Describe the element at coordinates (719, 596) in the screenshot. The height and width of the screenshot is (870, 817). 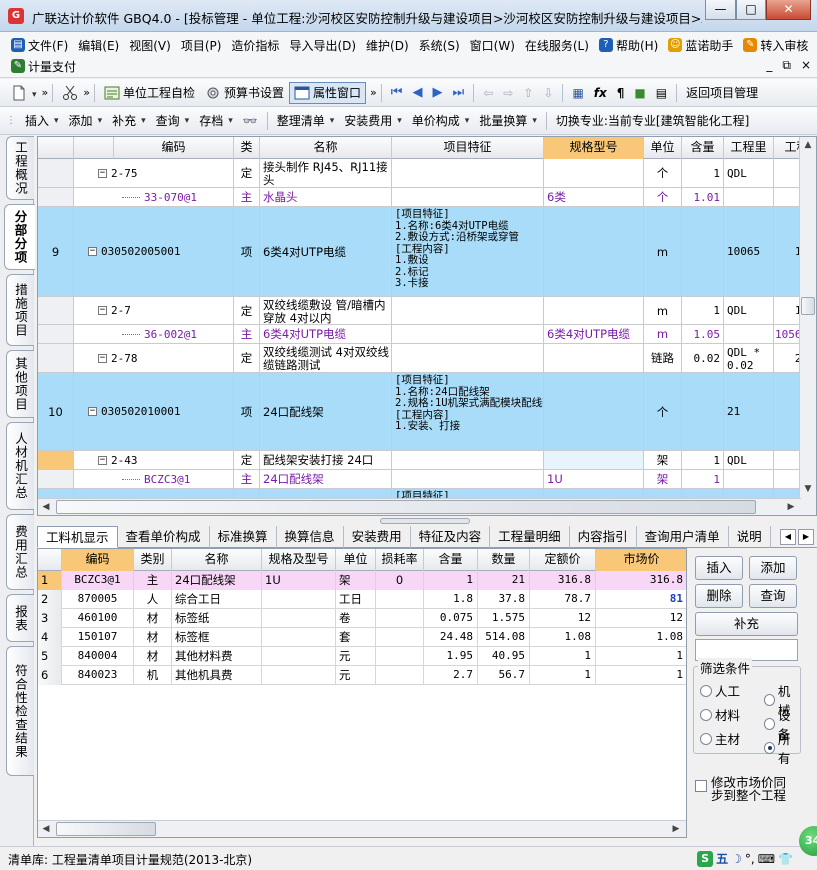
I see `delete-button: 删除` at that location.